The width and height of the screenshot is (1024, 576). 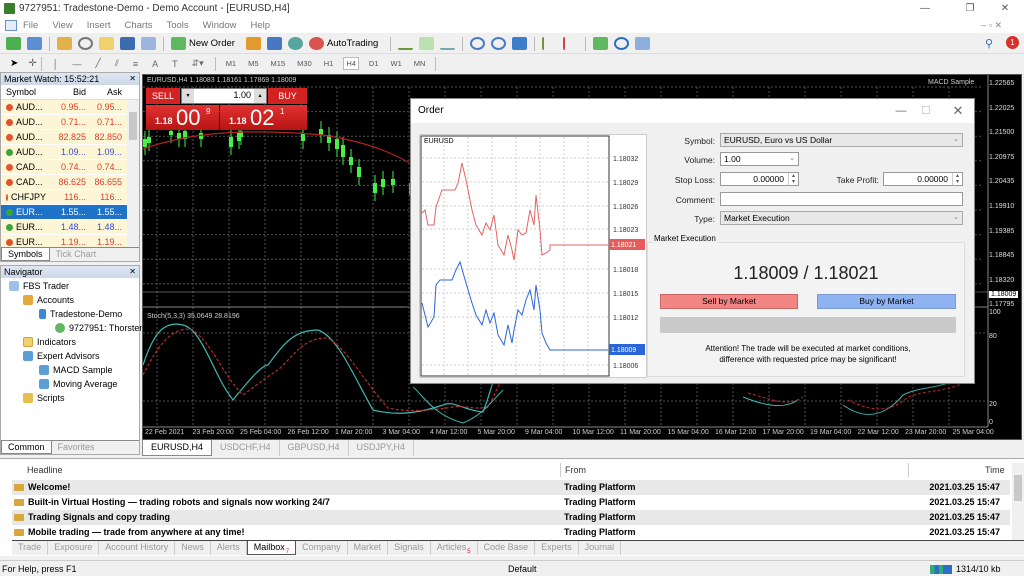 What do you see at coordinates (32, 63) in the screenshot?
I see `crosshair-icon: ✛` at bounding box center [32, 63].